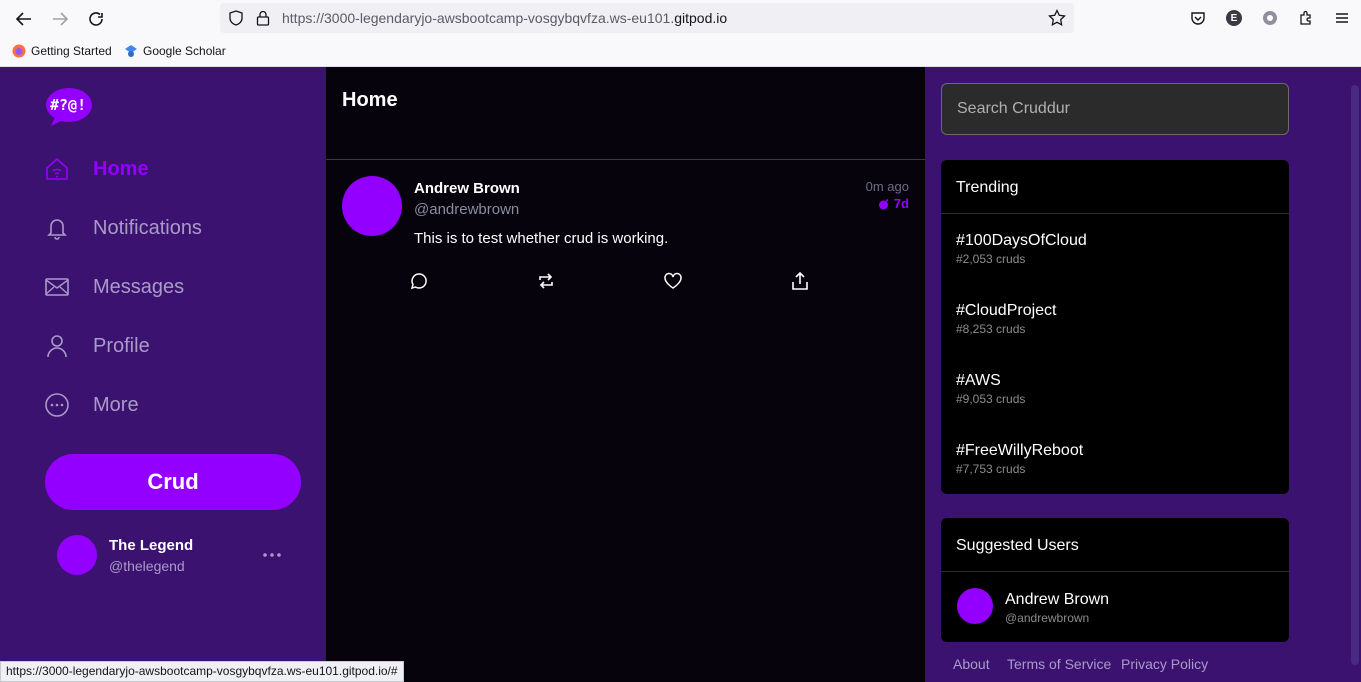 The height and width of the screenshot is (682, 1361). Describe the element at coordinates (883, 203) in the screenshot. I see `bomb-icon` at that location.